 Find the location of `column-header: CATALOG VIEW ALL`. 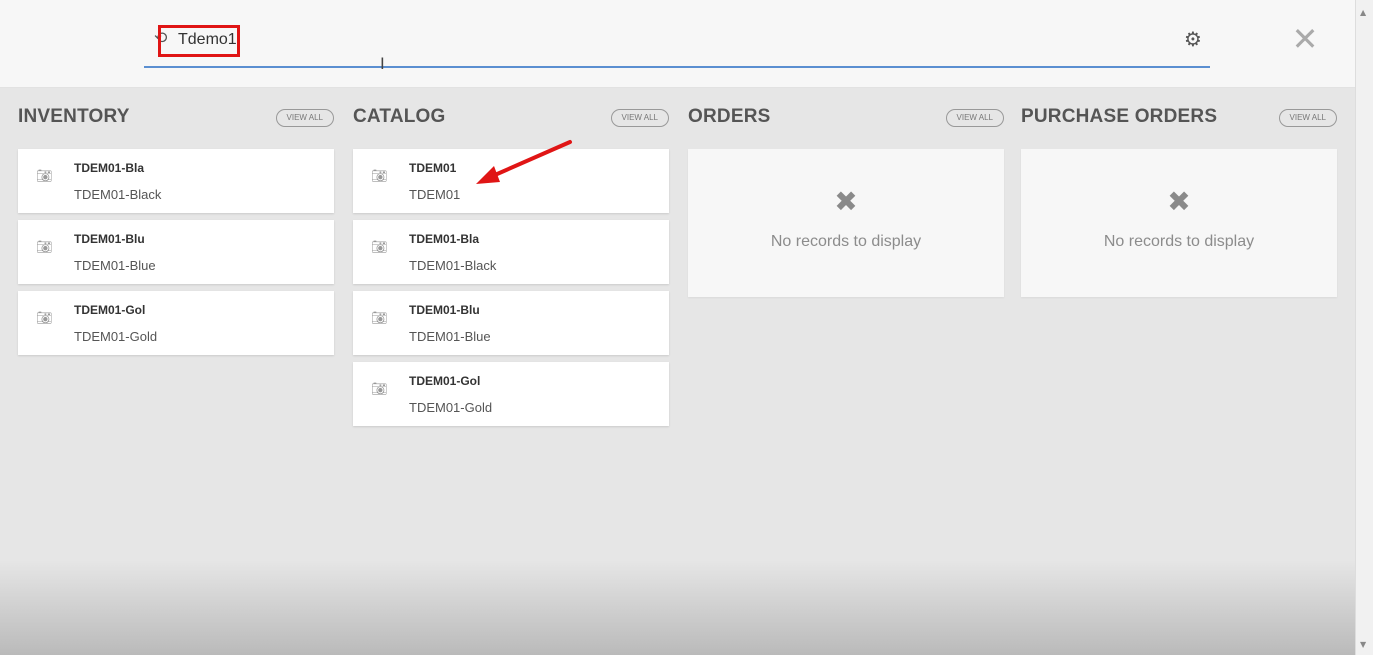

column-header: CATALOG VIEW ALL is located at coordinates (511, 118).